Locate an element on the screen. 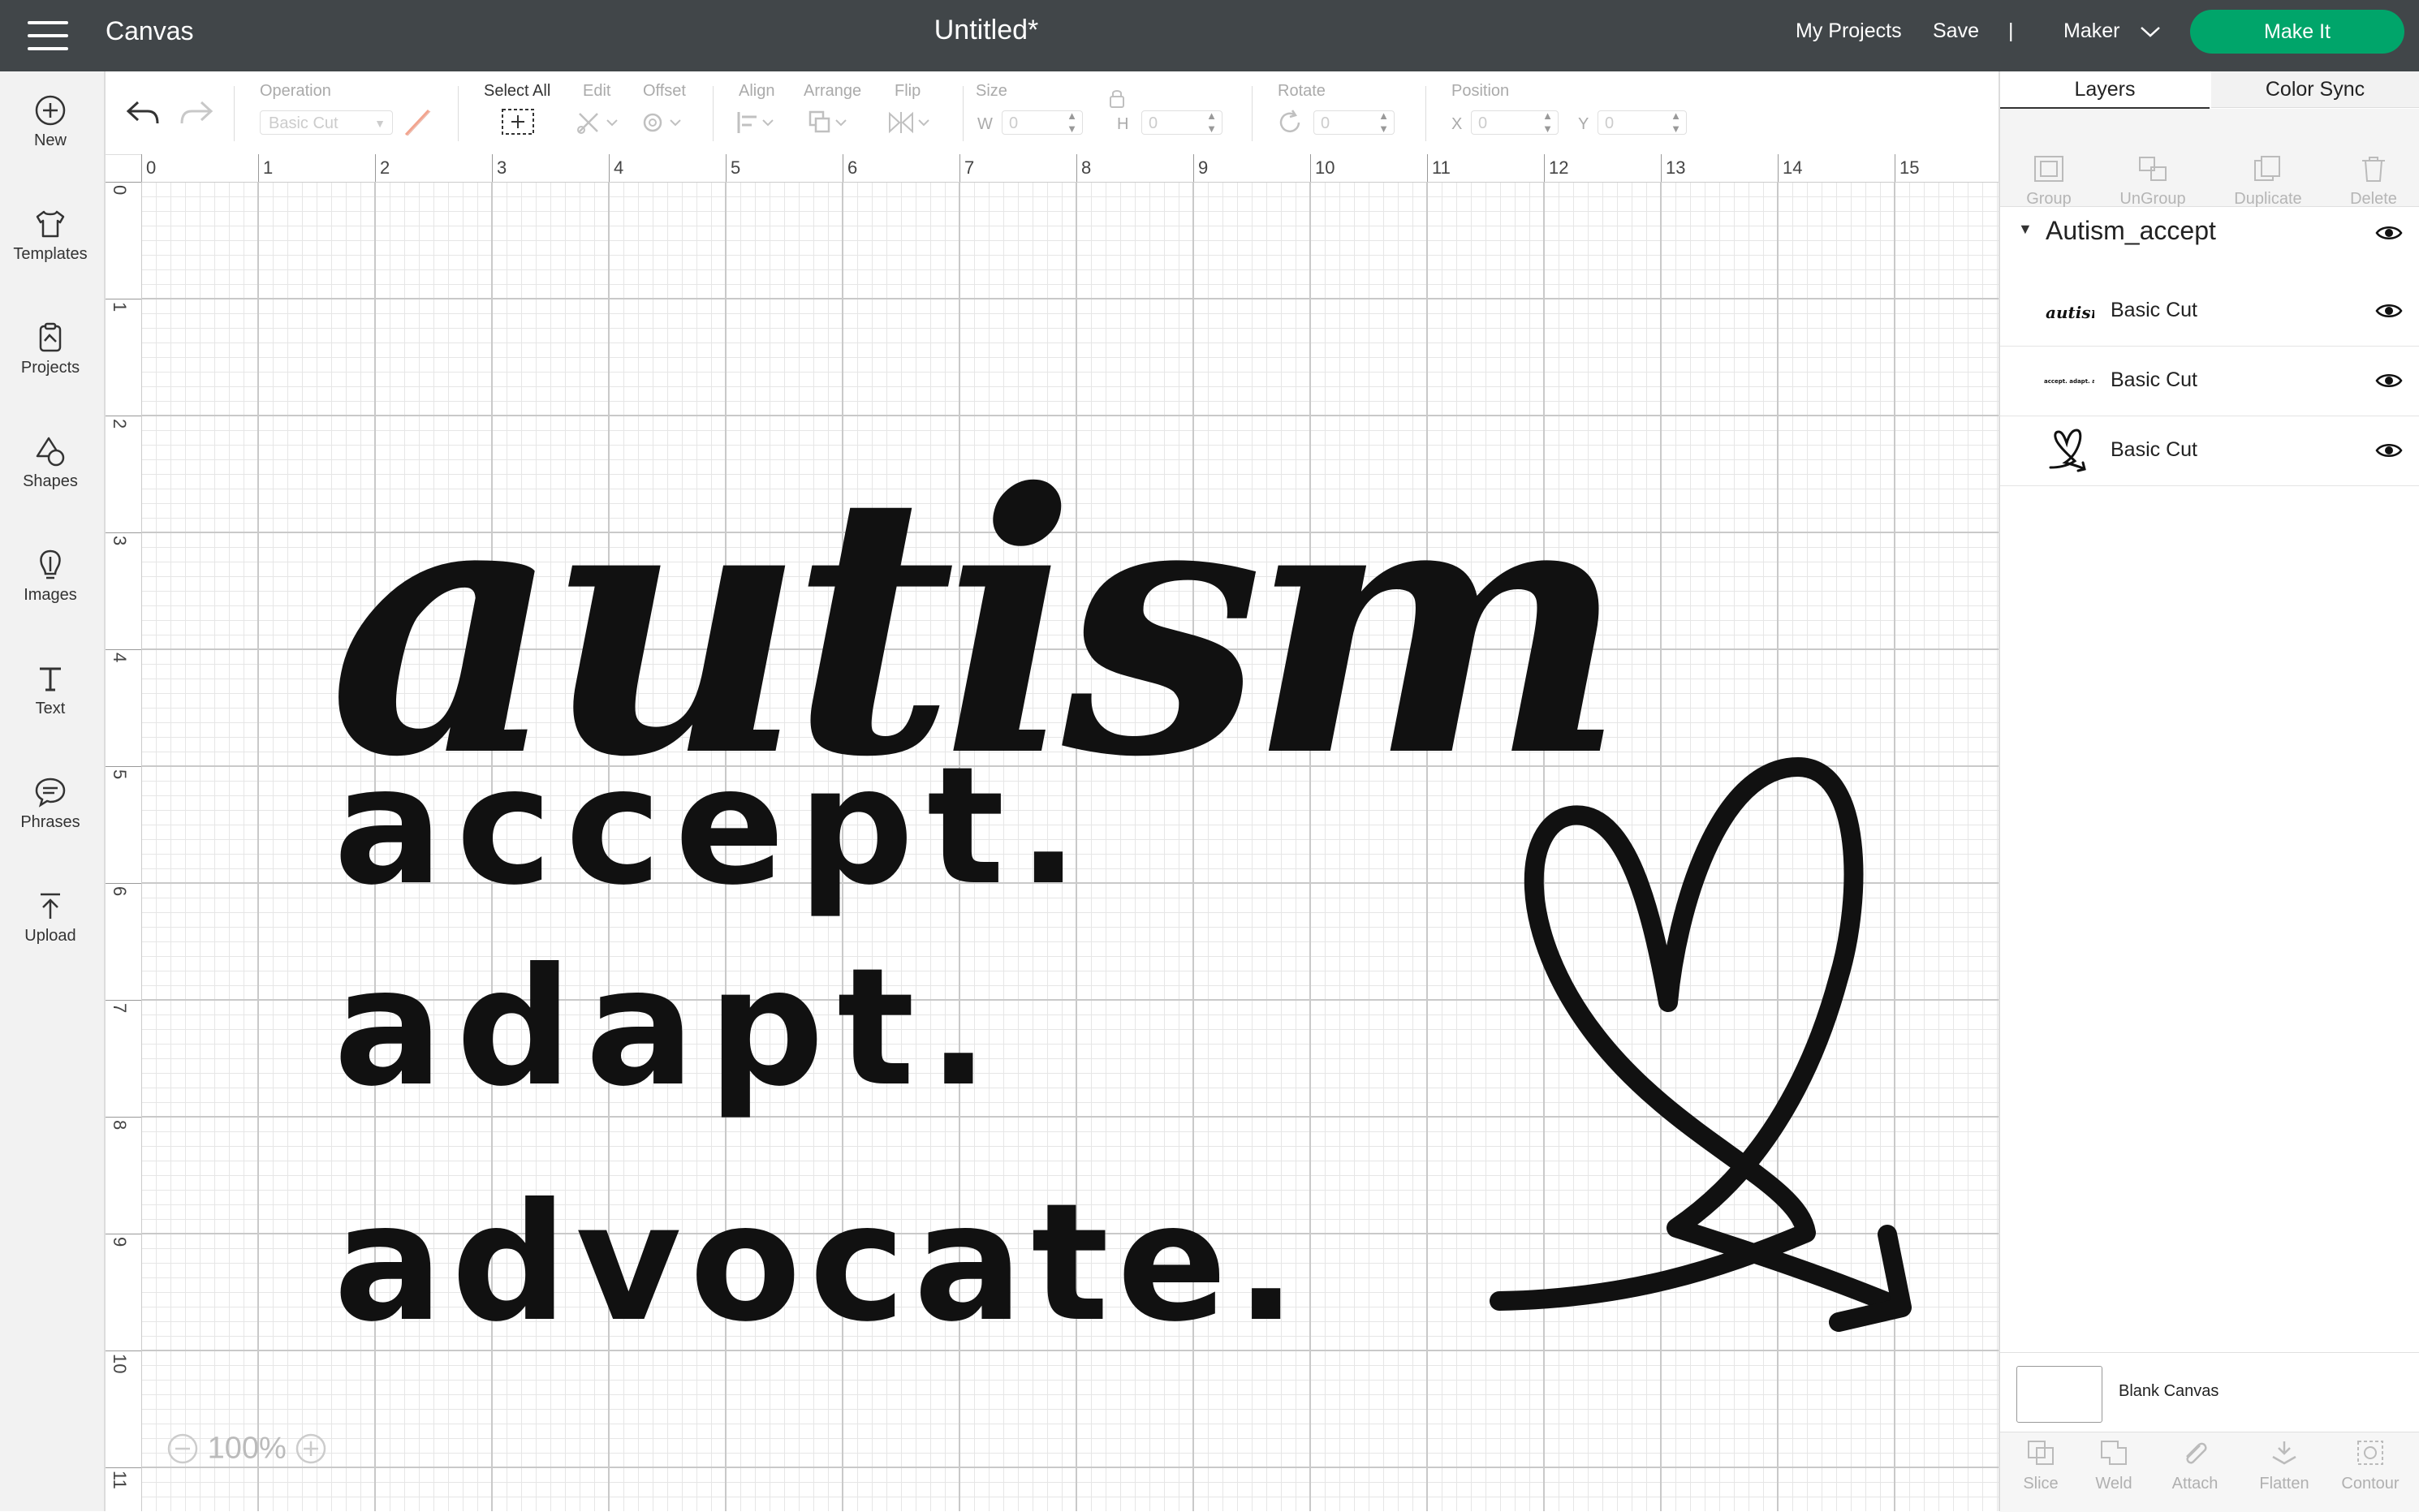  attach-label: Attach is located at coordinates (2194, 1484).